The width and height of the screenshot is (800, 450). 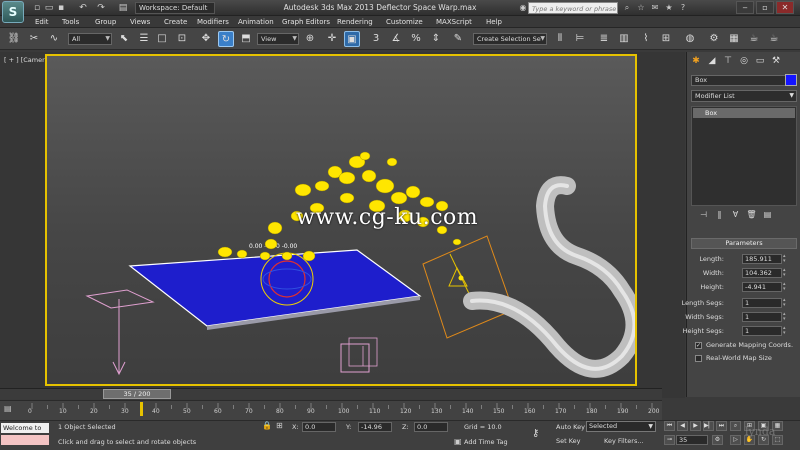 I want to click on menu-graph-editors: Graph Editors, so click(x=306, y=22).